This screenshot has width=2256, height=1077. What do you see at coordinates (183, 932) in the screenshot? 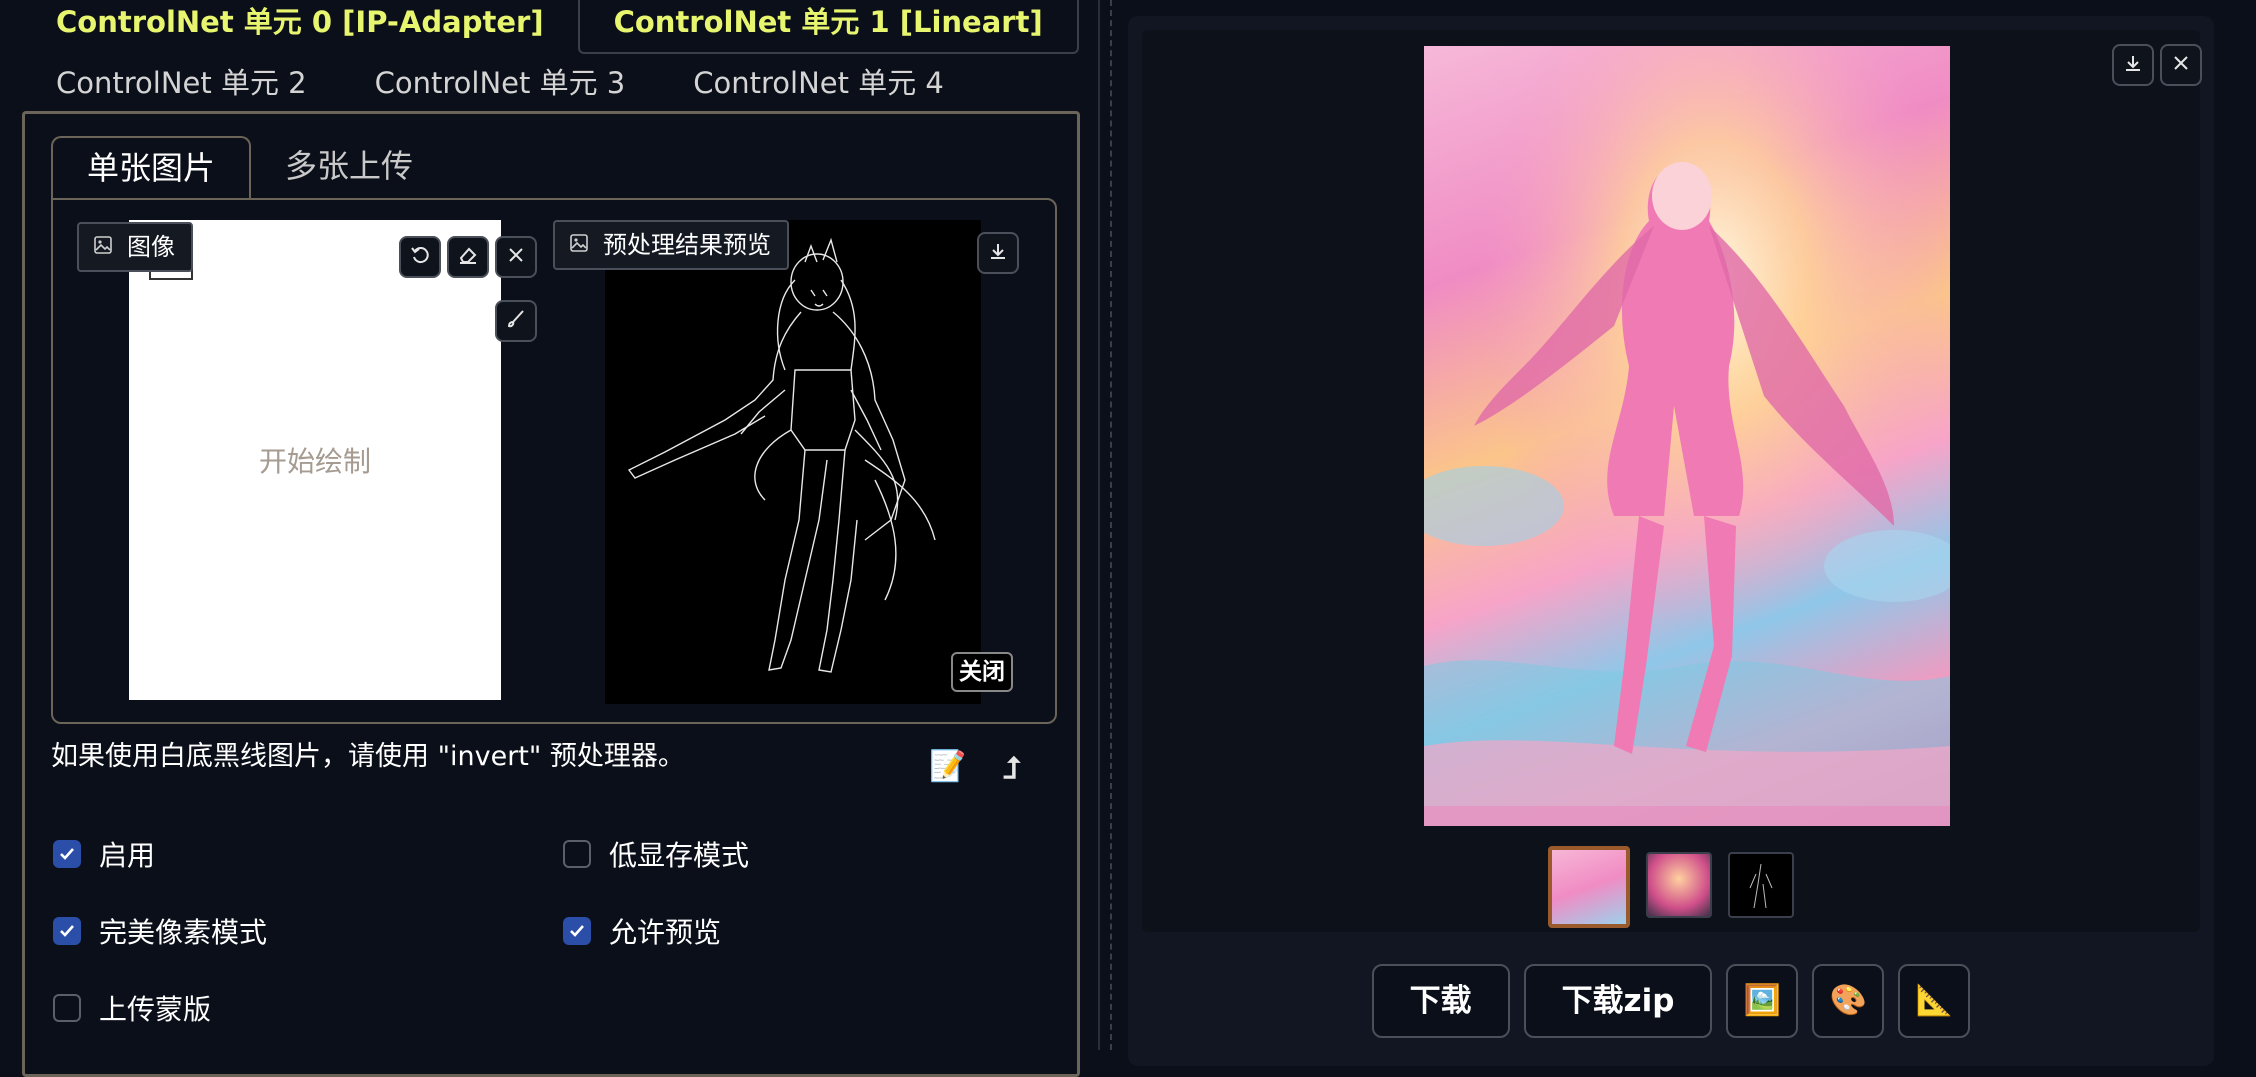
I see `pixel-perfect-label: 完美像素模式` at bounding box center [183, 932].